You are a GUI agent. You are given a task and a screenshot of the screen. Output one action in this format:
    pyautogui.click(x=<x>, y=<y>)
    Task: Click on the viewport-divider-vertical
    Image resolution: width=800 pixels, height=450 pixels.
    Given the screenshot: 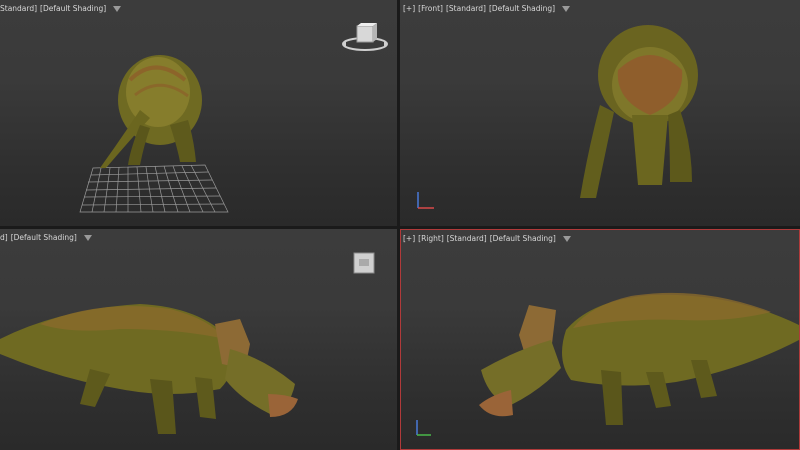 What is the action you would take?
    pyautogui.click(x=398, y=225)
    